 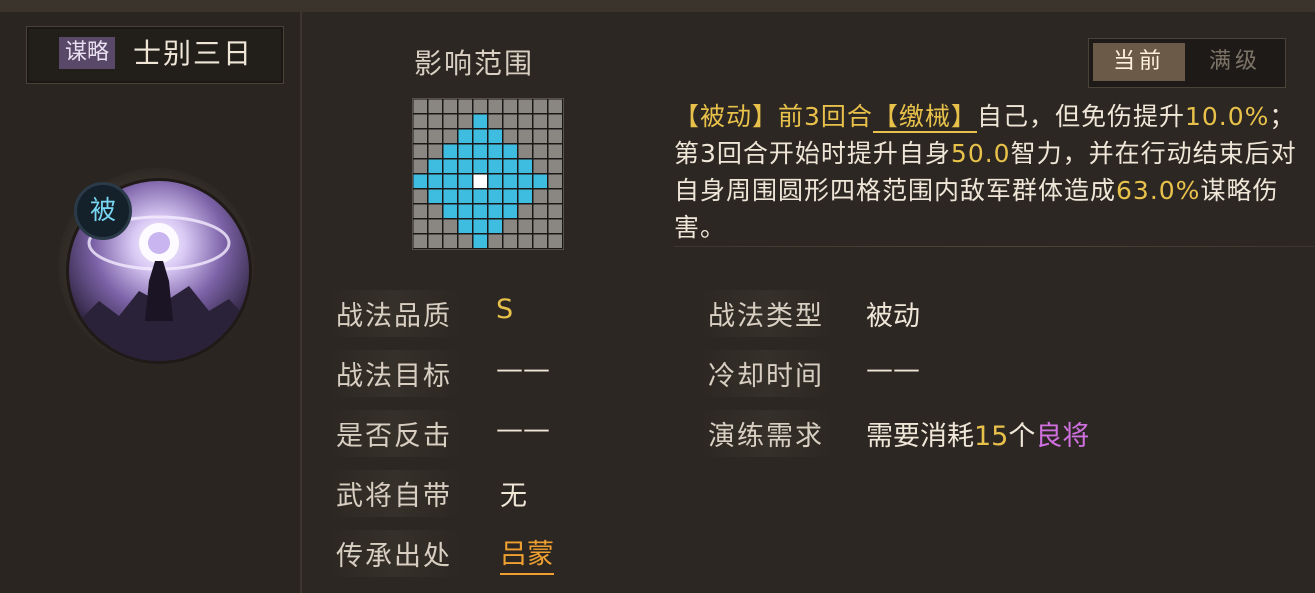 What do you see at coordinates (394, 493) in the screenshot?
I see `innate-label: 武将自带` at bounding box center [394, 493].